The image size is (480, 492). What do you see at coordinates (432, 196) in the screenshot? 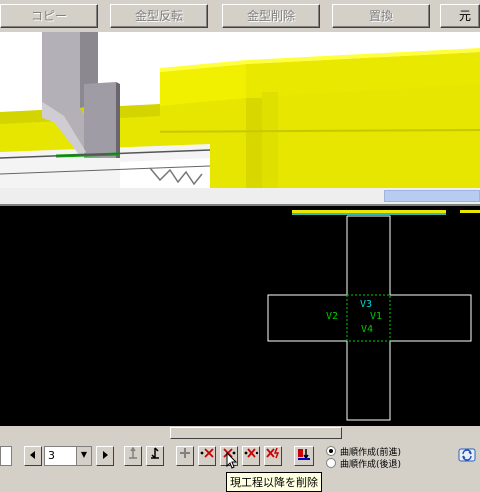
I see `scroll-thumb` at bounding box center [432, 196].